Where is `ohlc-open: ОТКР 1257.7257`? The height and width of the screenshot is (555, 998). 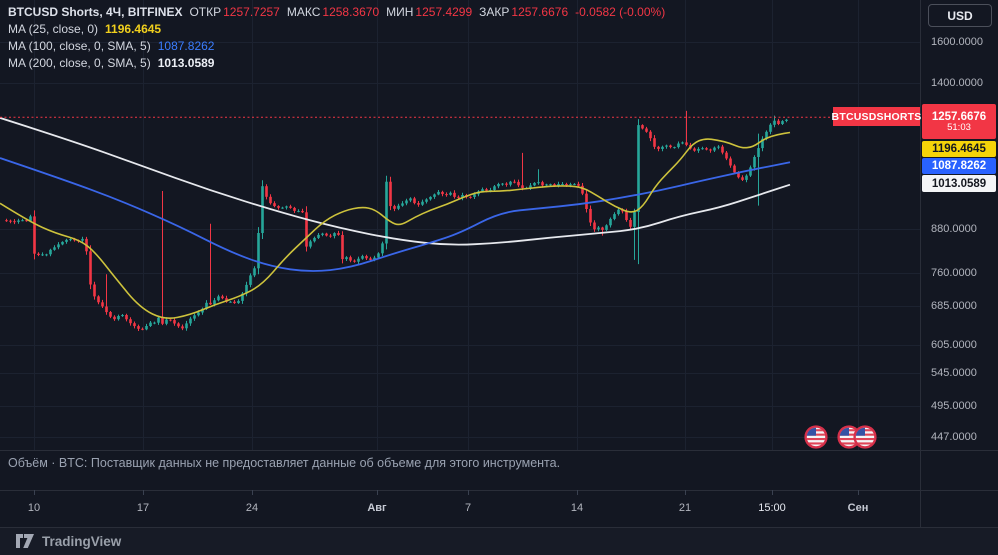
ohlc-open: ОТКР 1257.7257 is located at coordinates (234, 12).